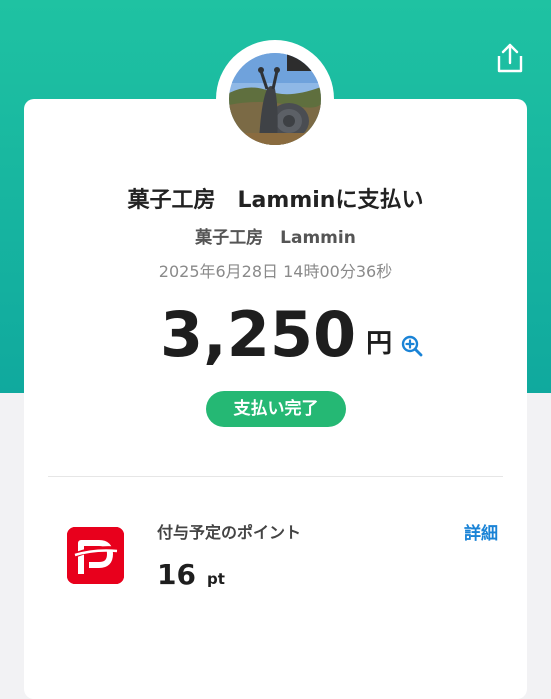  Describe the element at coordinates (412, 346) in the screenshot. I see `zoom-in-icon` at that location.